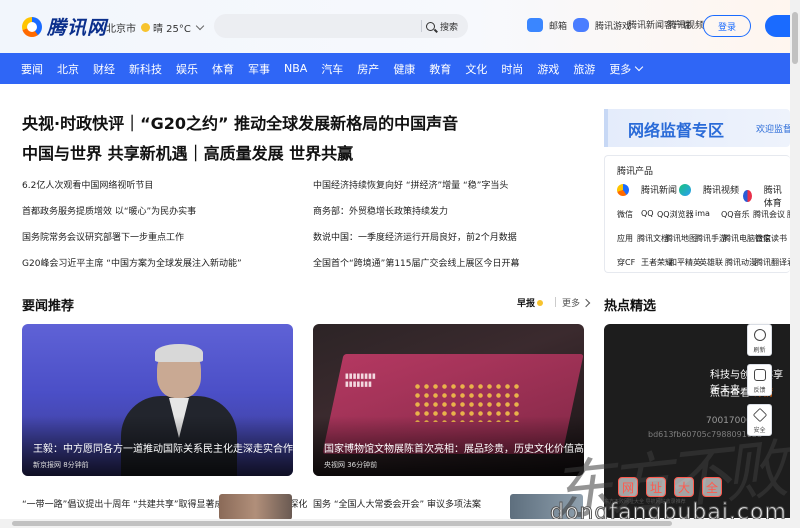 The image size is (800, 528). I want to click on nav-item: 财经, so click(104, 69).